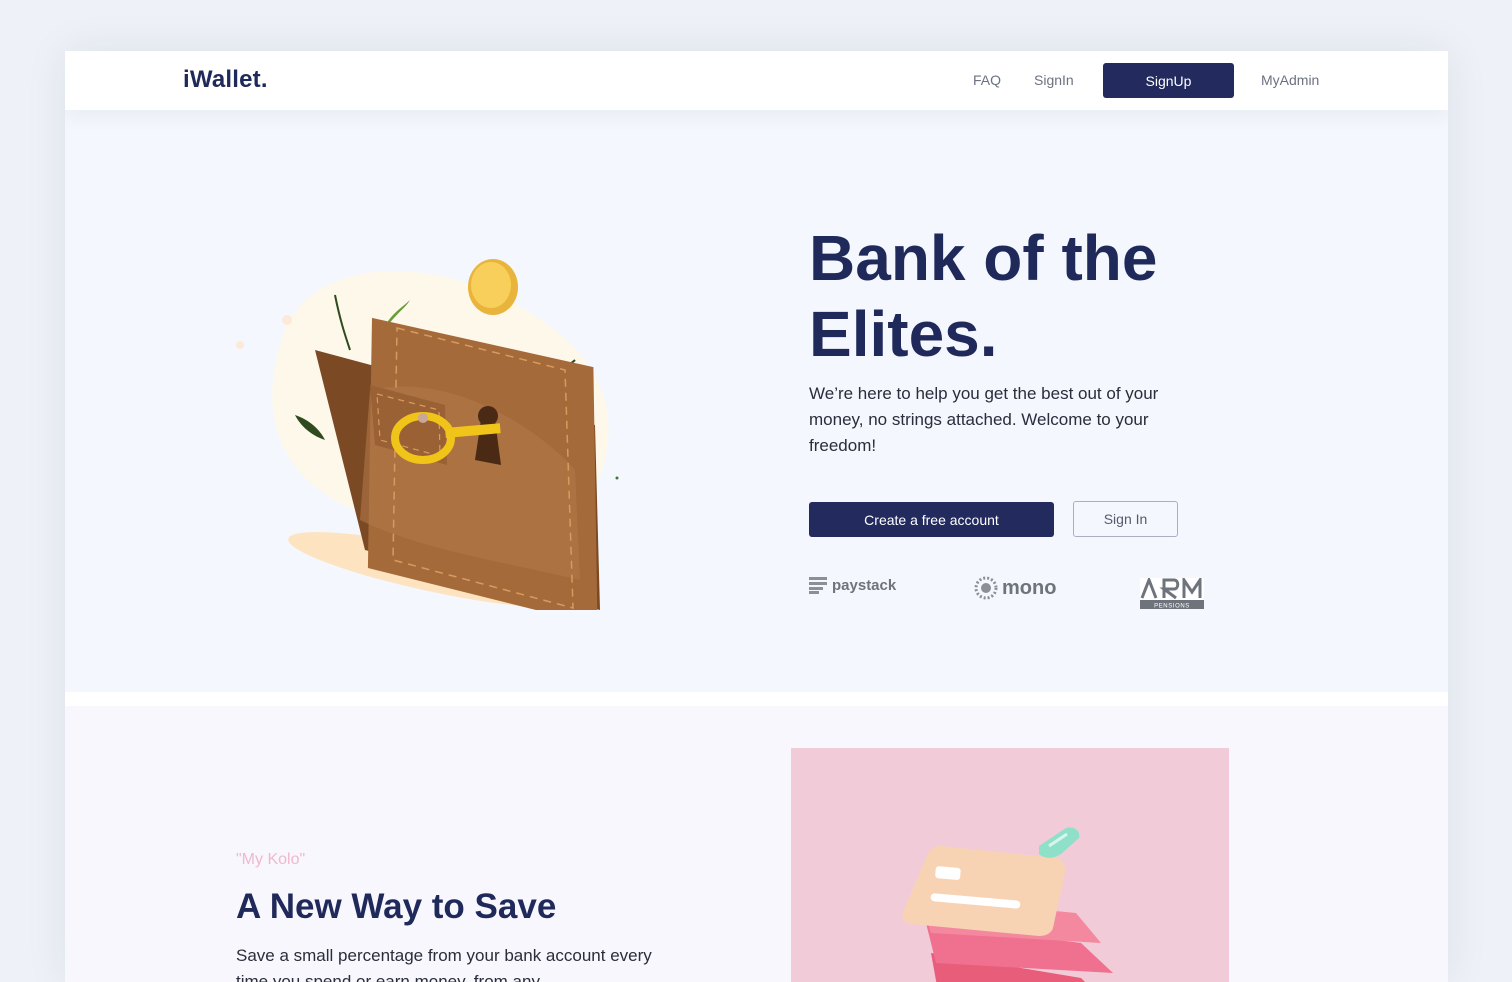 This screenshot has width=1512, height=982. I want to click on partner-paystack: paystack, so click(852, 585).